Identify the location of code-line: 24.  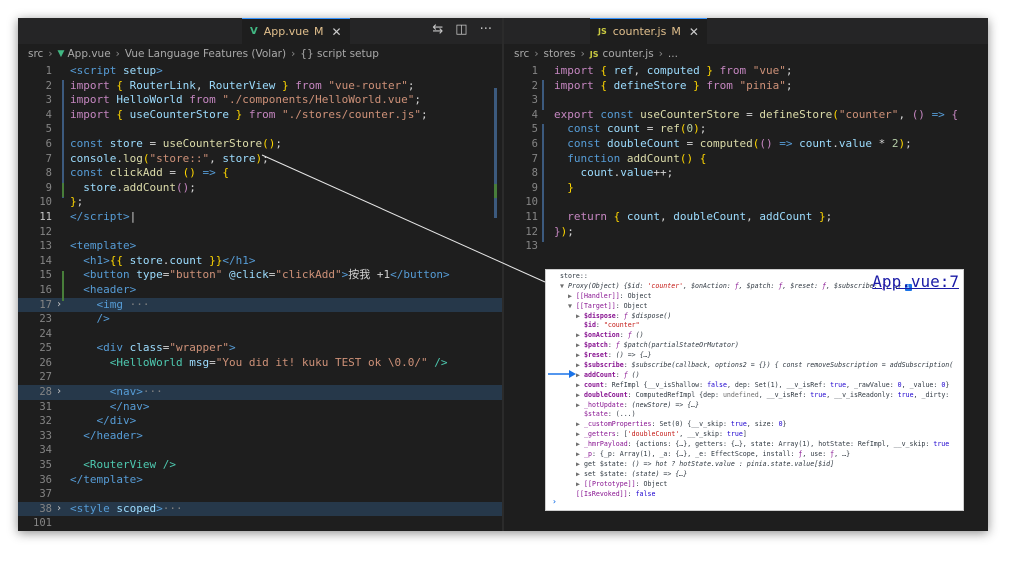
(260, 334).